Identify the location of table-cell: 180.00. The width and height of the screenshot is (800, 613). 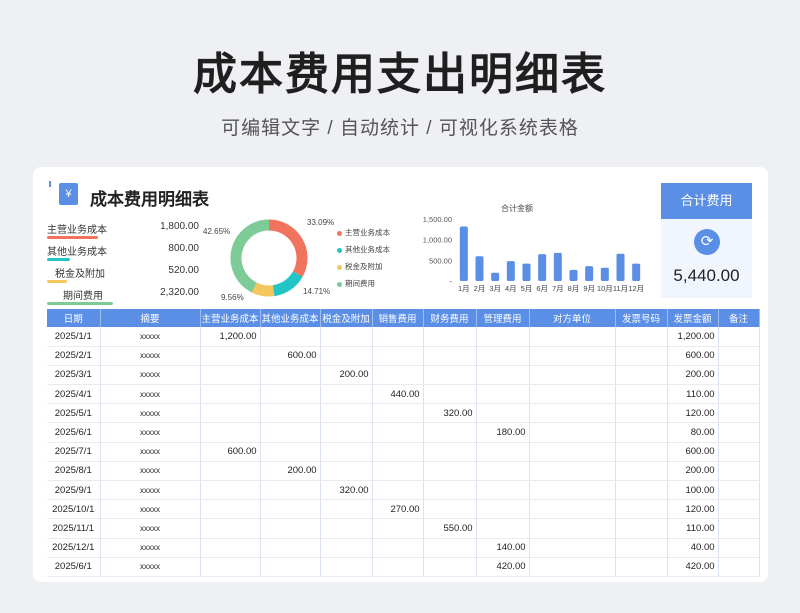
(503, 432).